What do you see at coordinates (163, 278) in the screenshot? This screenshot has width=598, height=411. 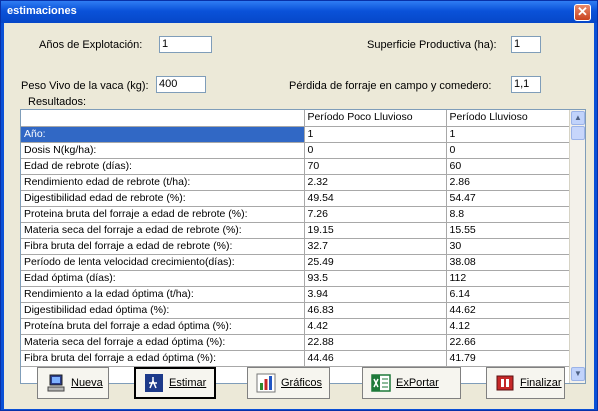 I see `table-cell: Edad óptima (días):` at bounding box center [163, 278].